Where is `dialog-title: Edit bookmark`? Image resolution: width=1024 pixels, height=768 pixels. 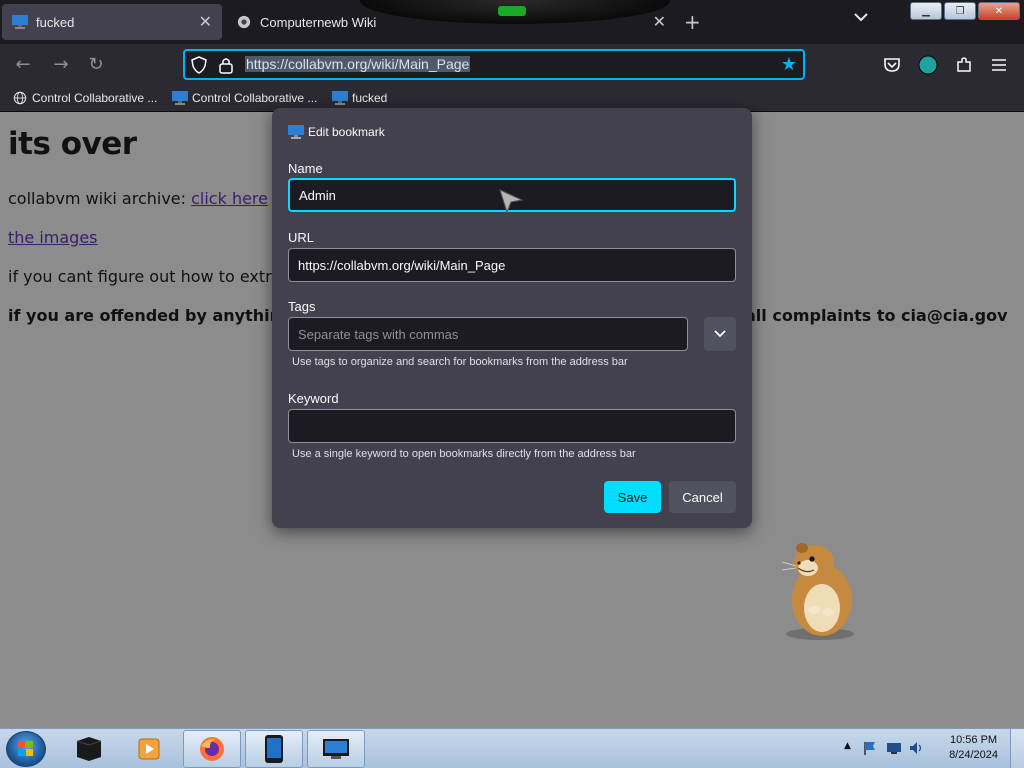 dialog-title: Edit bookmark is located at coordinates (346, 132).